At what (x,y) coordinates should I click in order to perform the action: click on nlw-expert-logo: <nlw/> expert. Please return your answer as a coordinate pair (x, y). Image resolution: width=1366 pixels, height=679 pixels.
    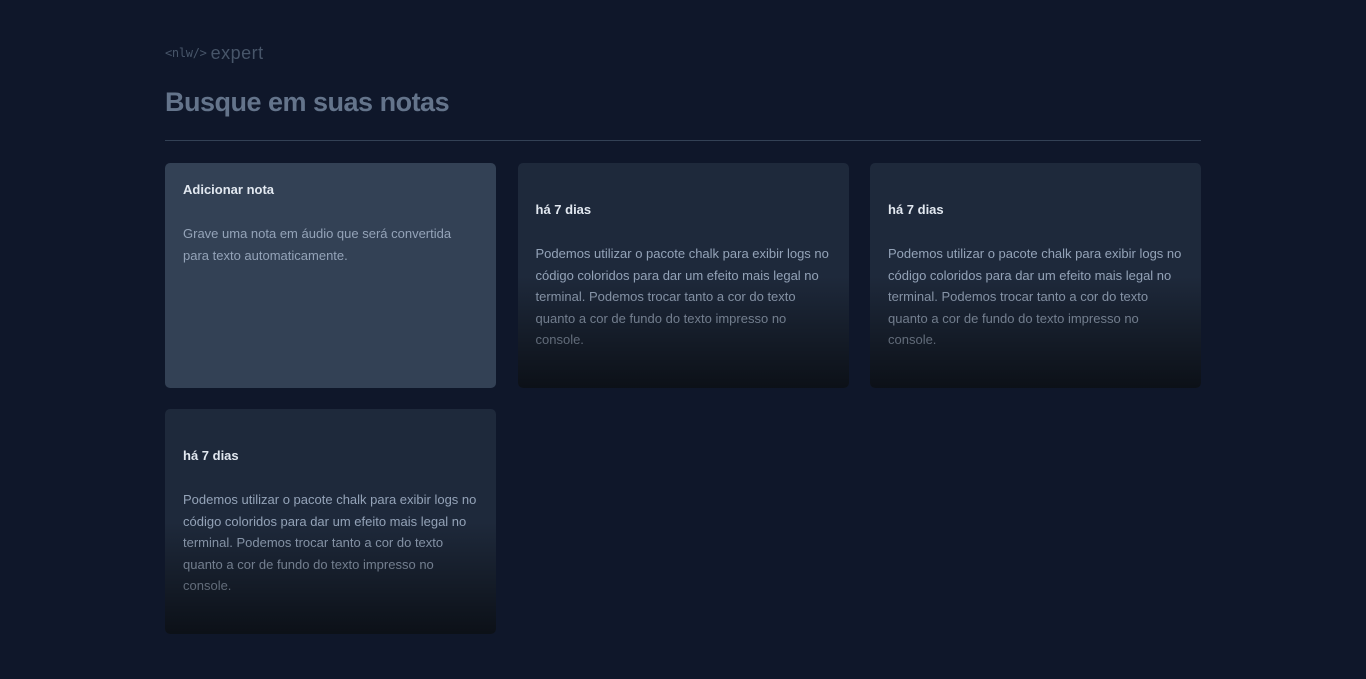
    Looking at the image, I should click on (214, 53).